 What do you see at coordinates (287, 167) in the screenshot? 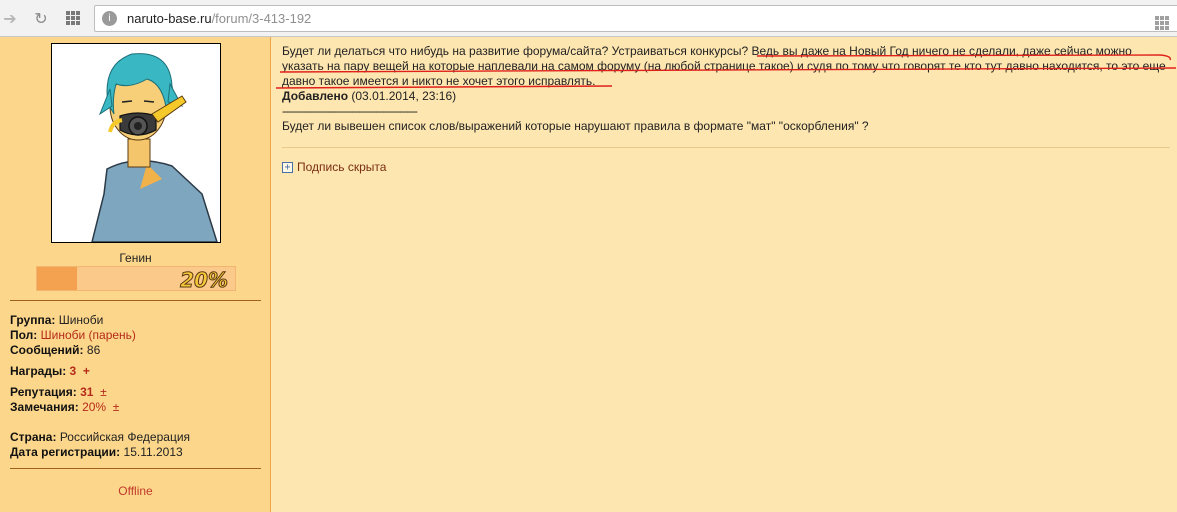
I see `expand-plus-icon: +` at bounding box center [287, 167].